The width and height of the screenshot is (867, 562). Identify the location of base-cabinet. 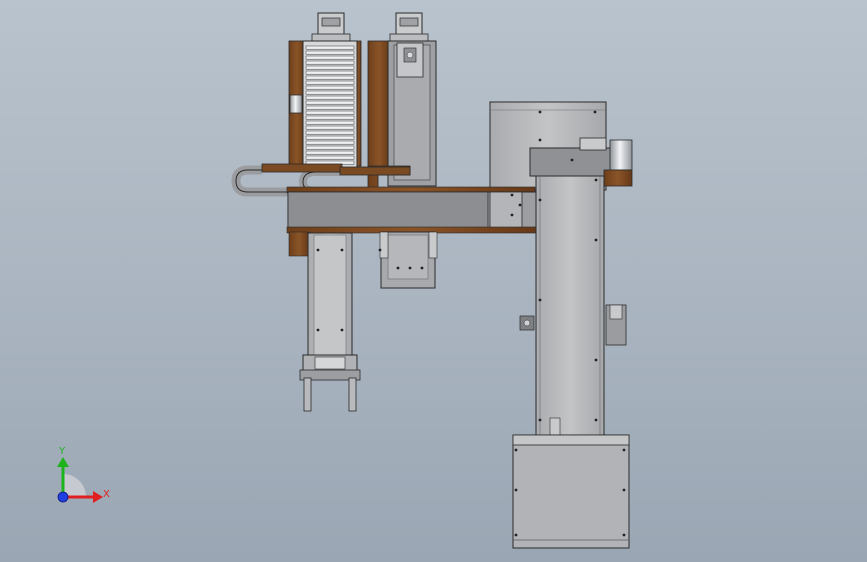
(571, 491).